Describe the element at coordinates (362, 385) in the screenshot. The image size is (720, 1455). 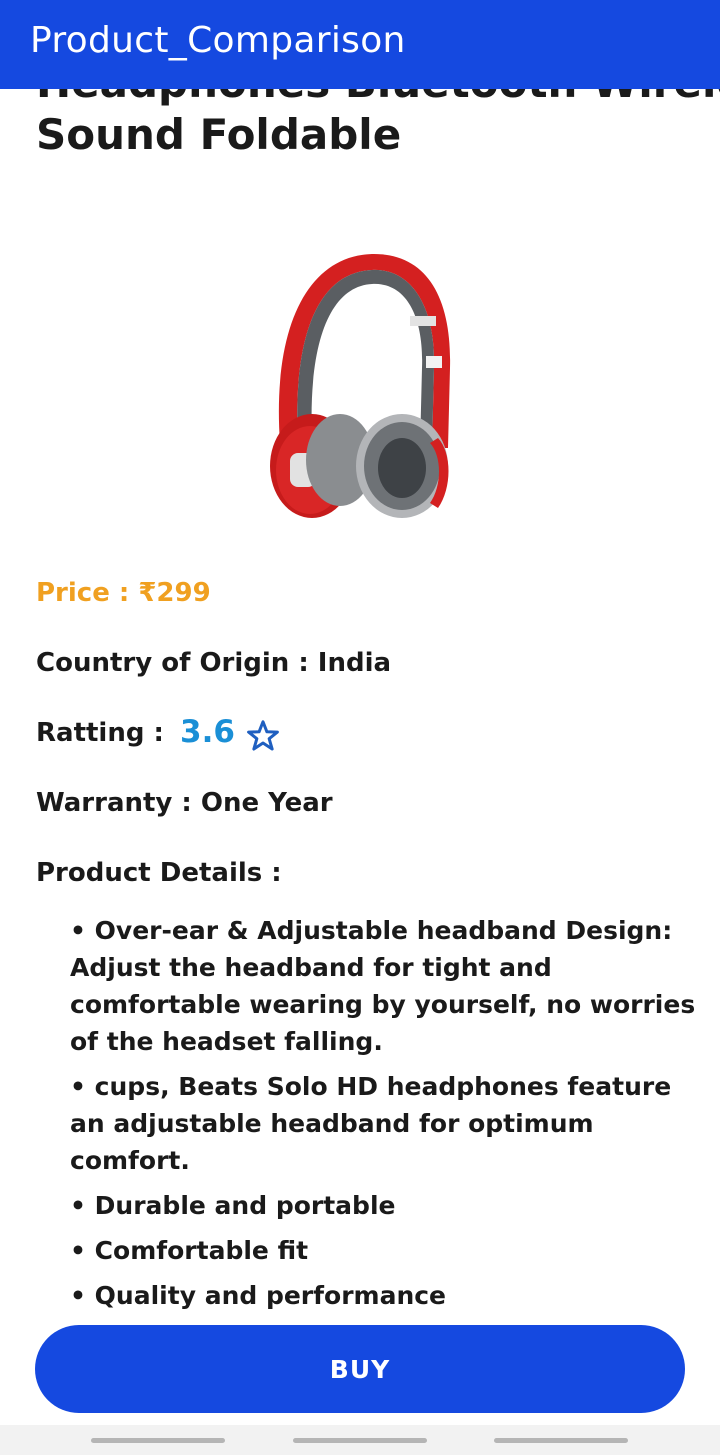
I see `headphones-image` at that location.